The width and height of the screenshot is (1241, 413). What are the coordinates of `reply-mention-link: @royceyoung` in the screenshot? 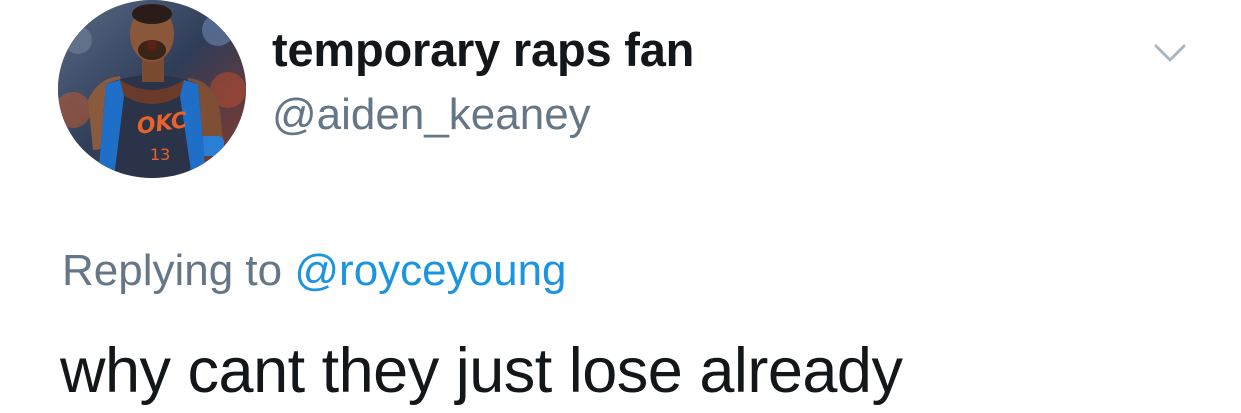 It's located at (430, 270).